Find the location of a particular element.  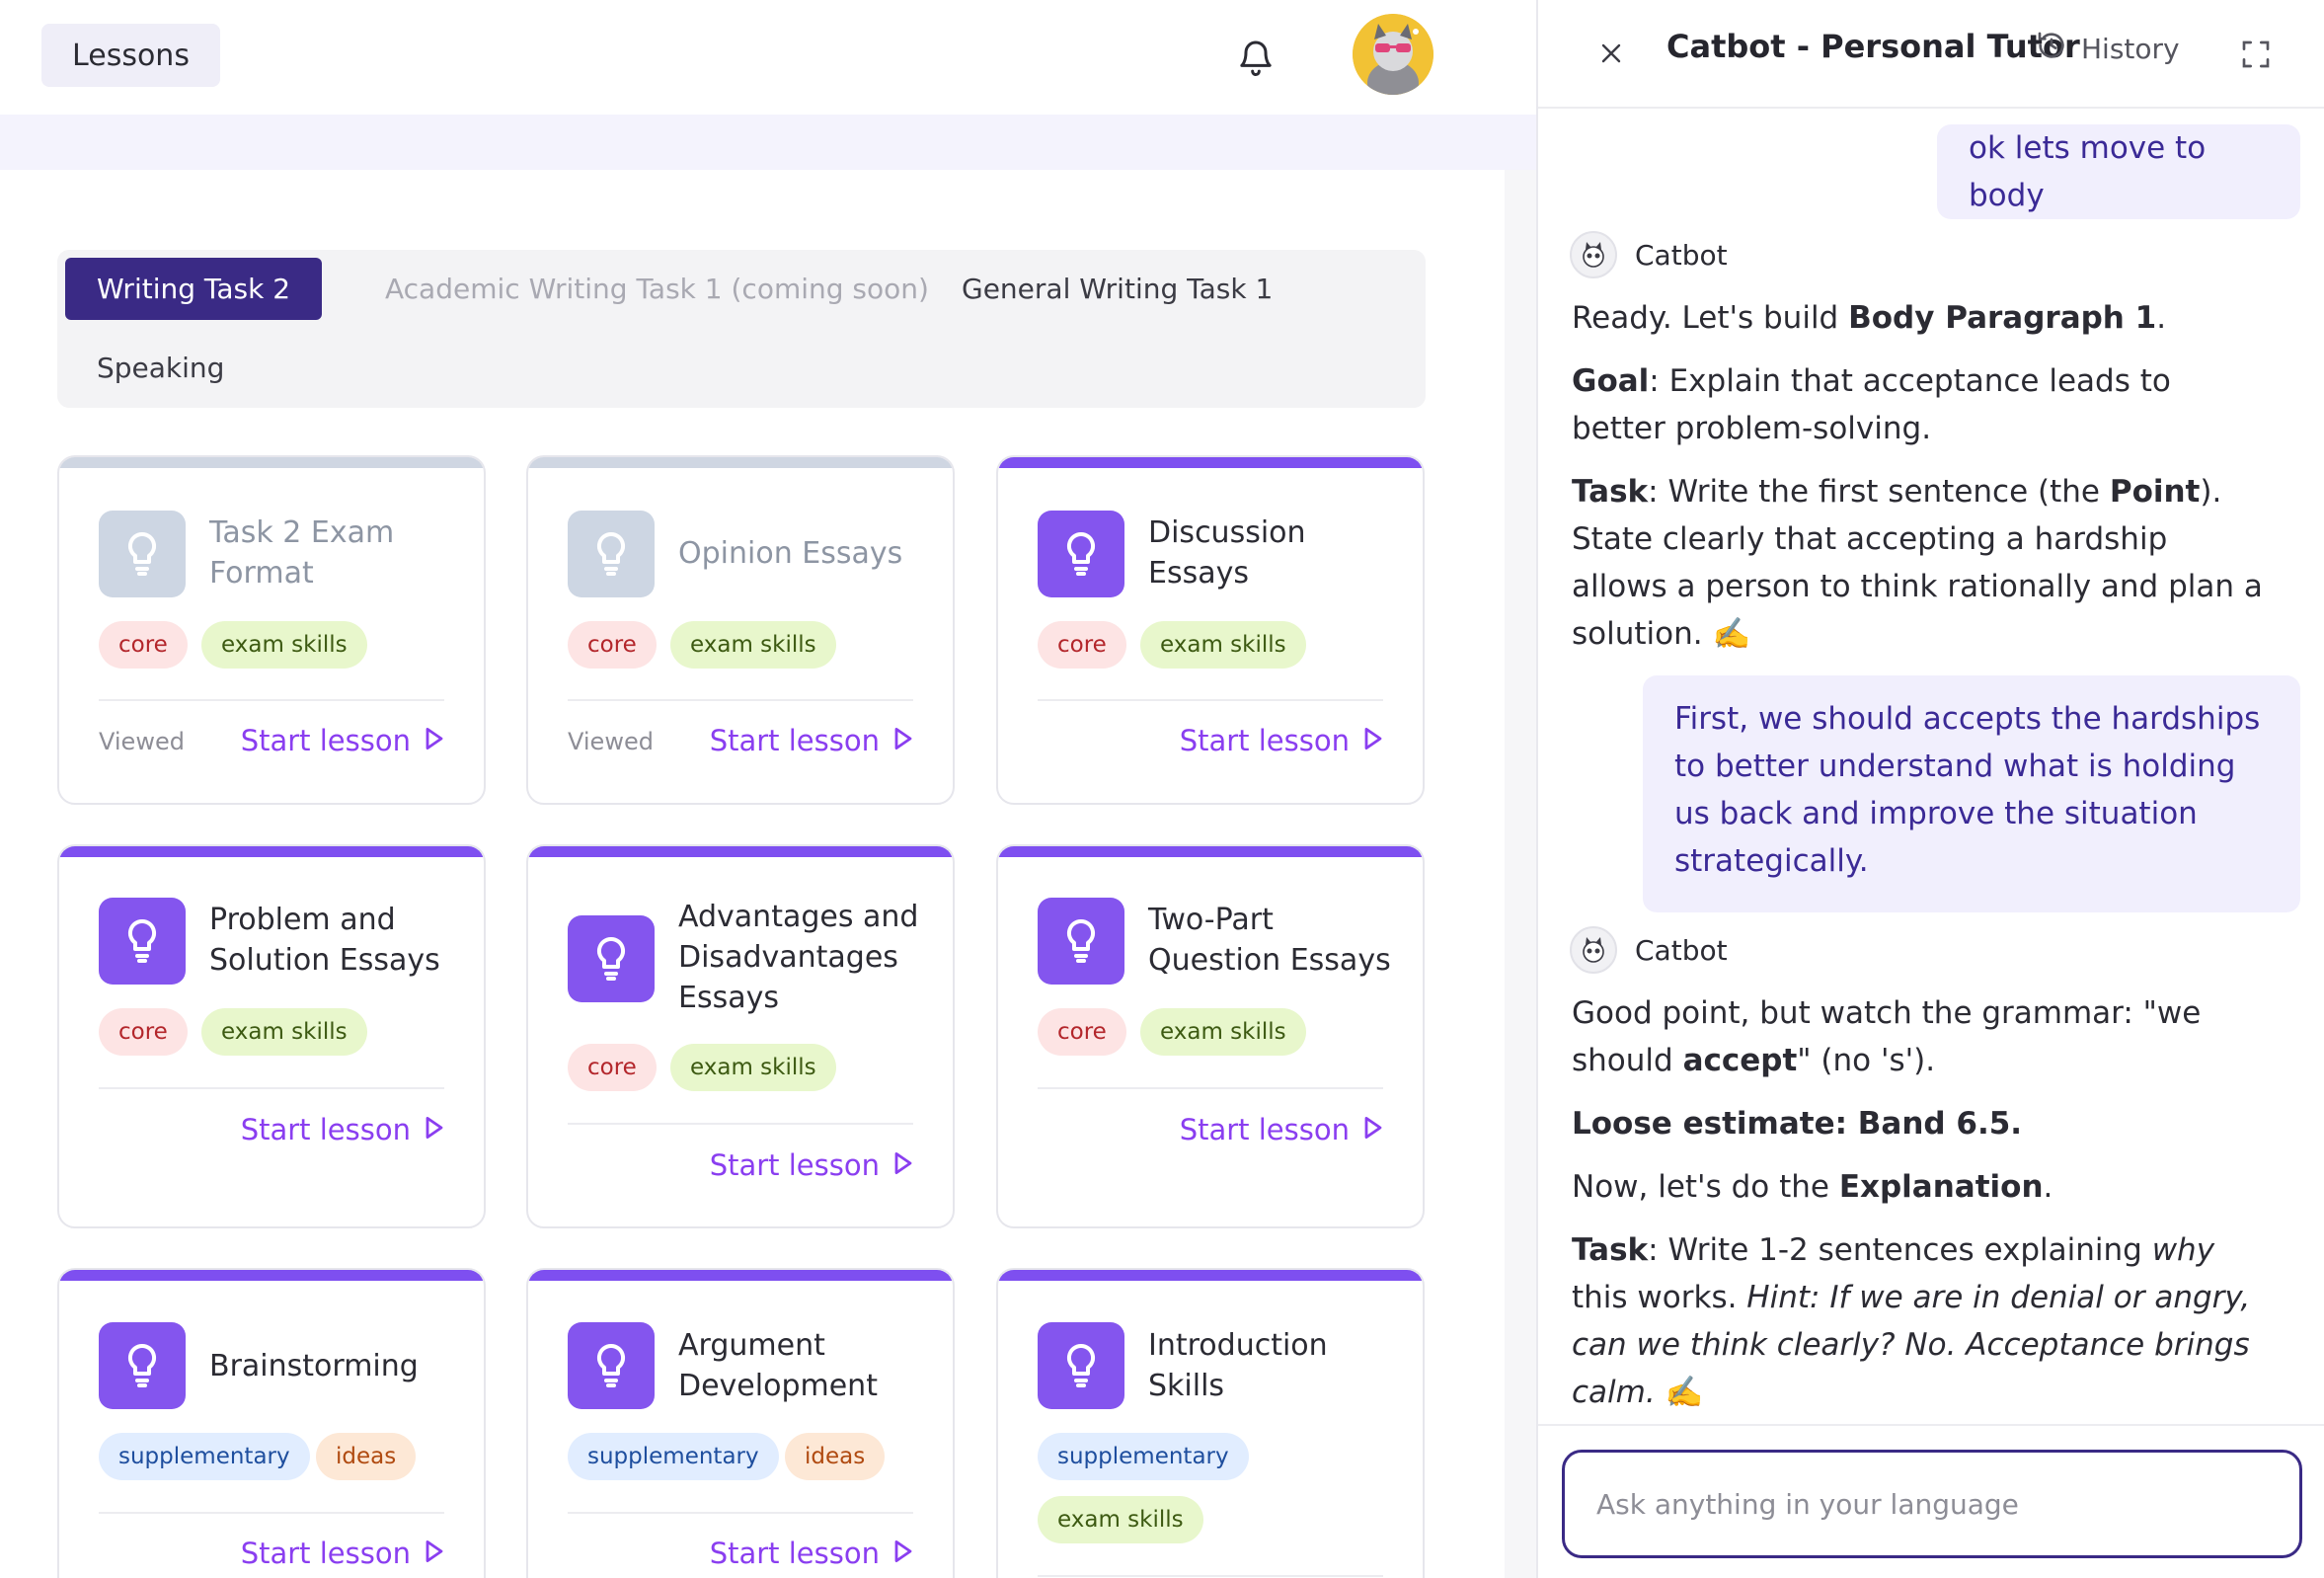

history-label: History is located at coordinates (2130, 49).